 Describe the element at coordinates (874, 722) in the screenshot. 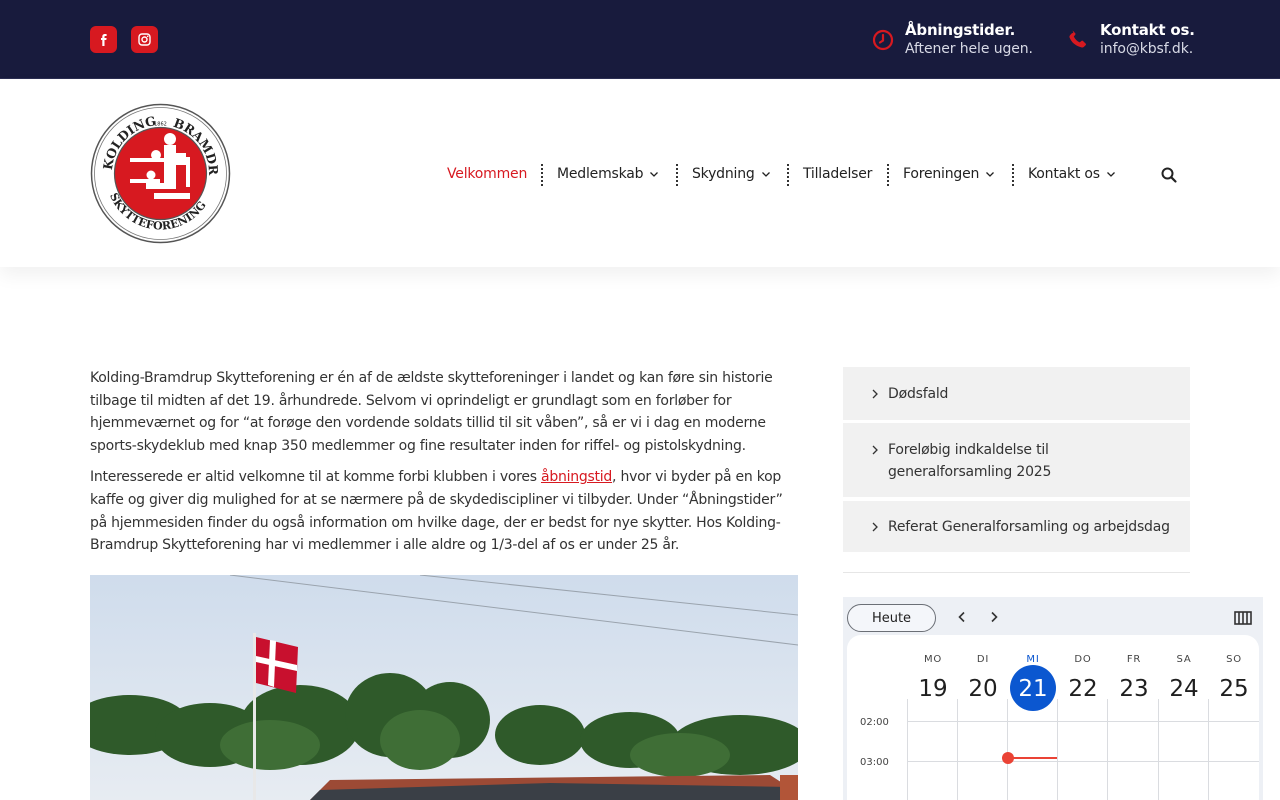

I see `time-label: 02:00` at that location.